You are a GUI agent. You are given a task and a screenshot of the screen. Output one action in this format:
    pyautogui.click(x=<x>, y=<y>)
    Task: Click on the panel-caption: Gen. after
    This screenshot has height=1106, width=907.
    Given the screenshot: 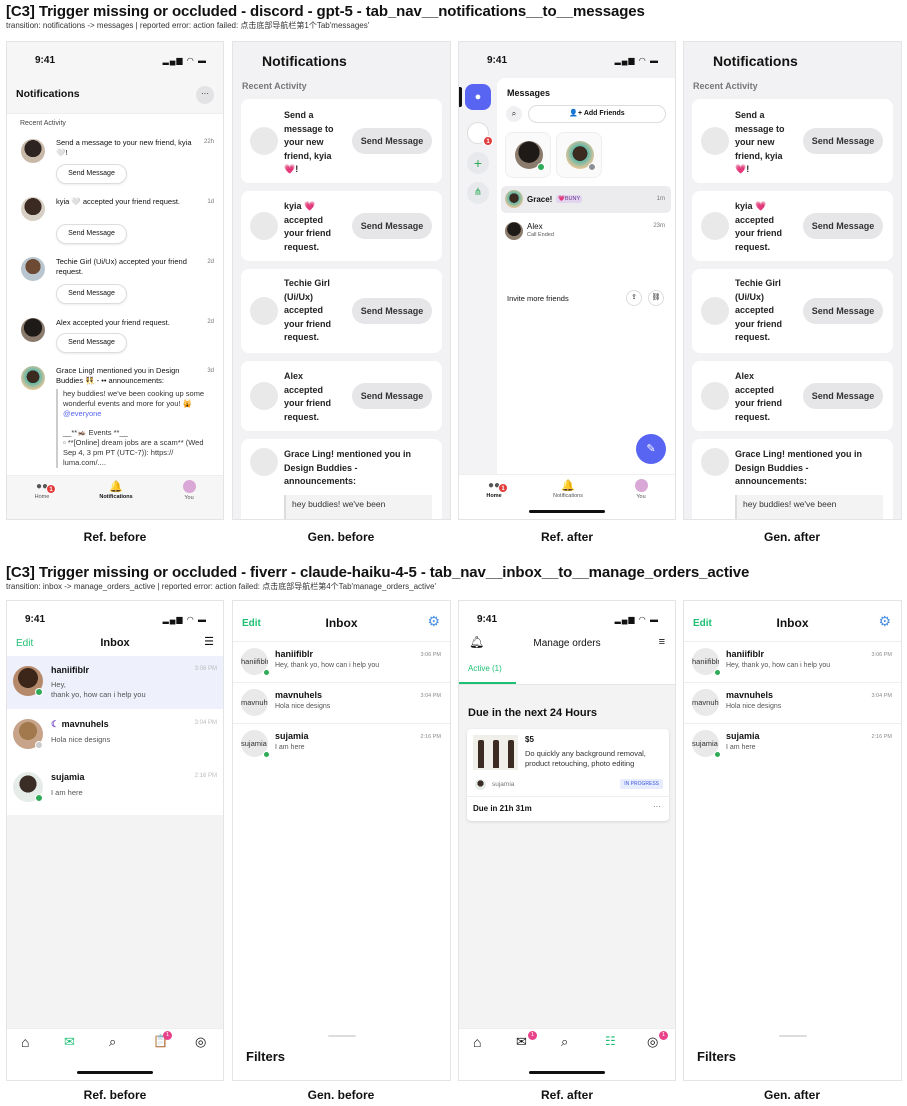 What is the action you would take?
    pyautogui.click(x=791, y=1095)
    